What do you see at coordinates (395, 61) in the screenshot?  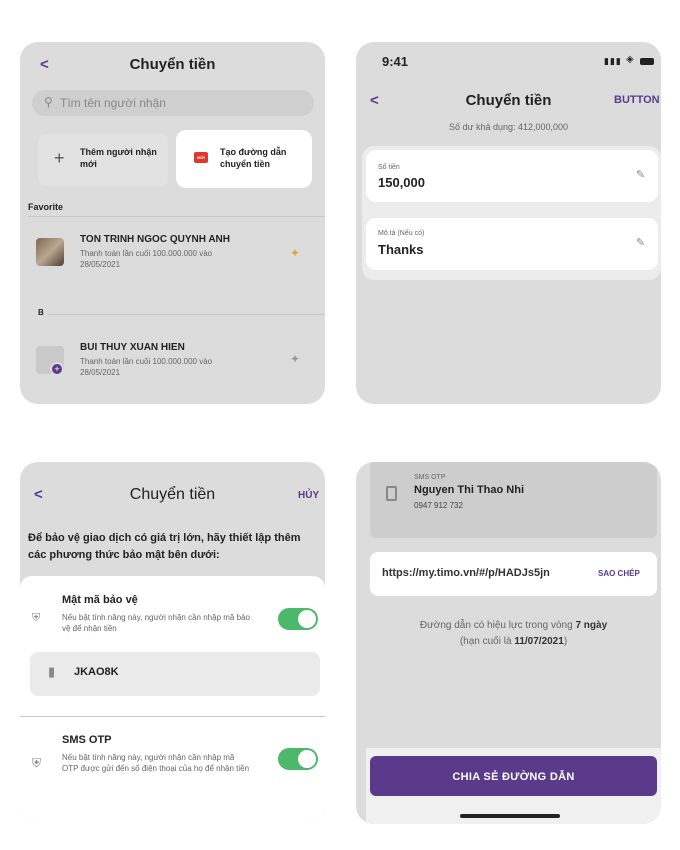 I see `status-time: 9:41` at bounding box center [395, 61].